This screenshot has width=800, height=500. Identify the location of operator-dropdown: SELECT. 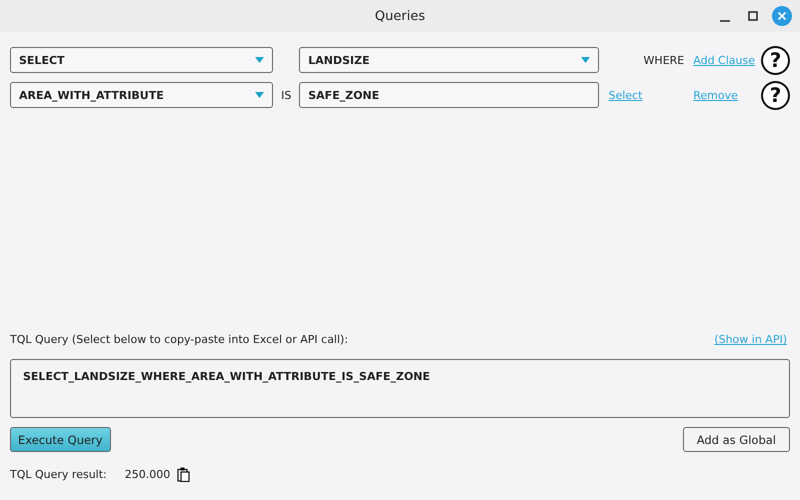
(142, 60).